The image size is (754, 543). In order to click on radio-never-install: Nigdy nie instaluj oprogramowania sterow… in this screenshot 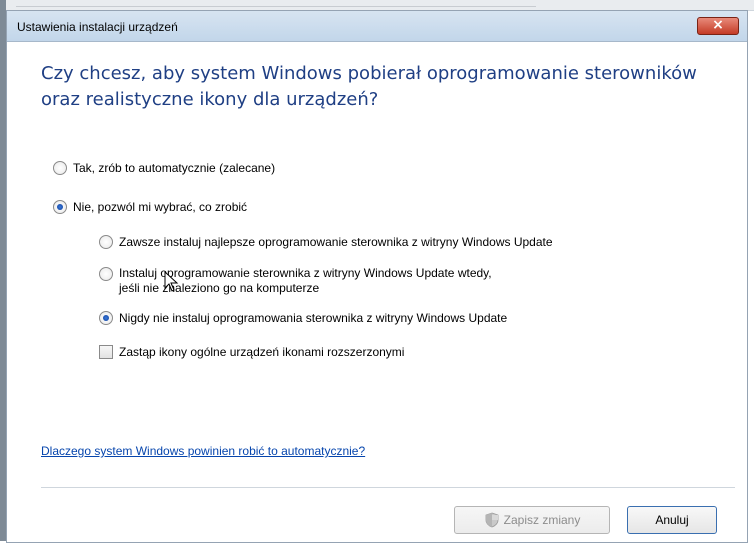, I will do `click(303, 318)`.